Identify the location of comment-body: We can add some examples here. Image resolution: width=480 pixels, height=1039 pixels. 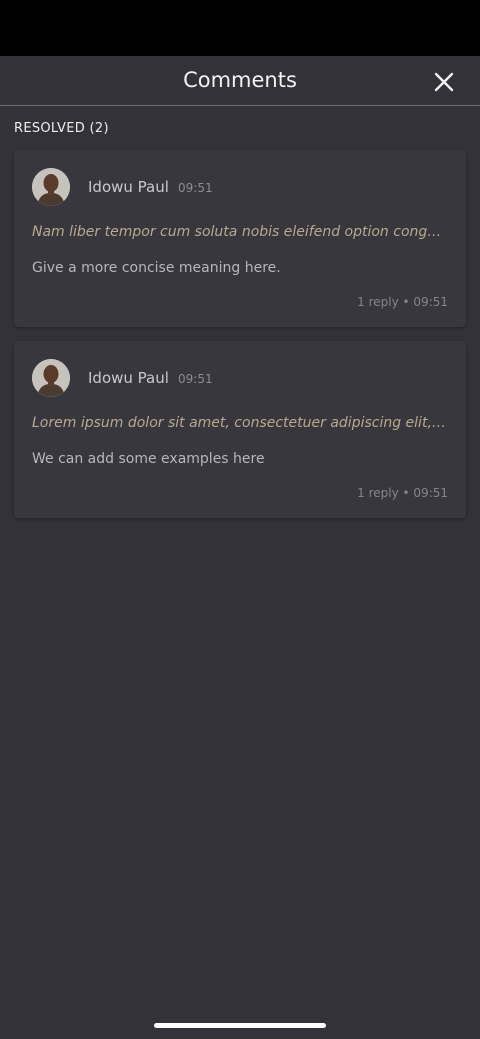
(148, 459).